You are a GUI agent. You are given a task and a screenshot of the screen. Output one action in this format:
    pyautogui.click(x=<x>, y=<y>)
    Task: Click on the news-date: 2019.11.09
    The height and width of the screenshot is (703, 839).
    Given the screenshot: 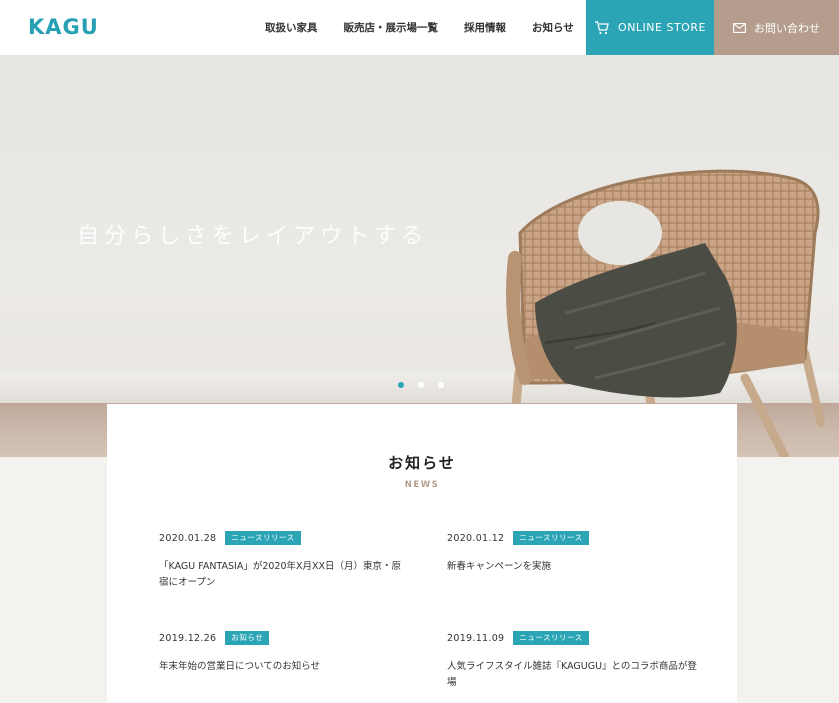 What is the action you would take?
    pyautogui.click(x=476, y=638)
    